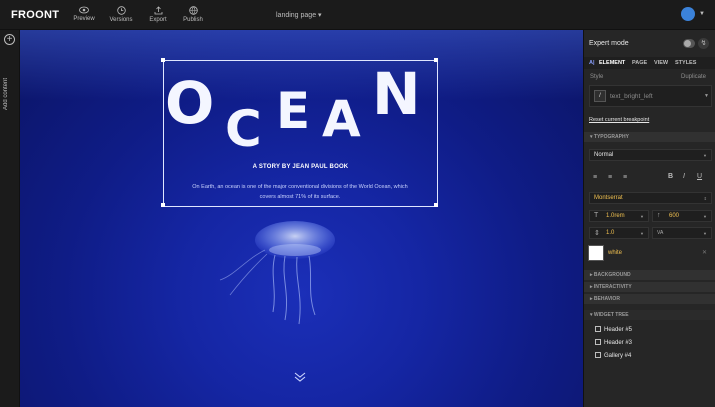 This screenshot has width=715, height=407. What do you see at coordinates (682, 216) in the screenshot?
I see `font-weight-field: ↑ 600 ▼` at bounding box center [682, 216].